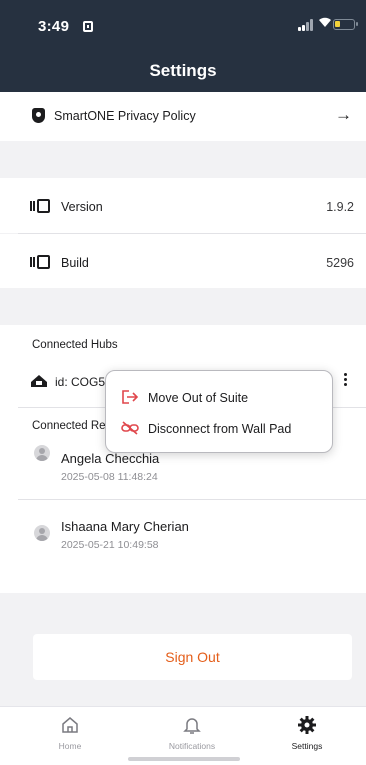  What do you see at coordinates (39, 381) in the screenshot?
I see `hub-icon` at bounding box center [39, 381].